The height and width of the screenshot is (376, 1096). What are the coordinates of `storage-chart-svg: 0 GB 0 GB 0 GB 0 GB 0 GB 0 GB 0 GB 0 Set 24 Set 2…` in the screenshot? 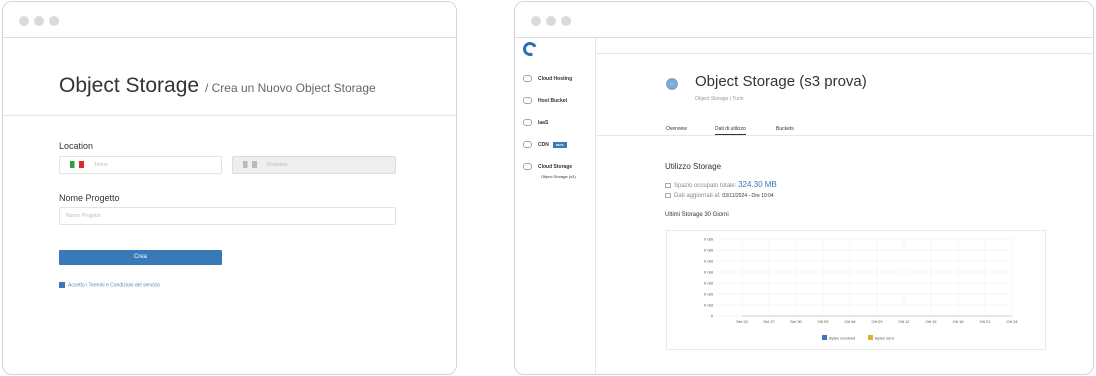 It's located at (861, 289).